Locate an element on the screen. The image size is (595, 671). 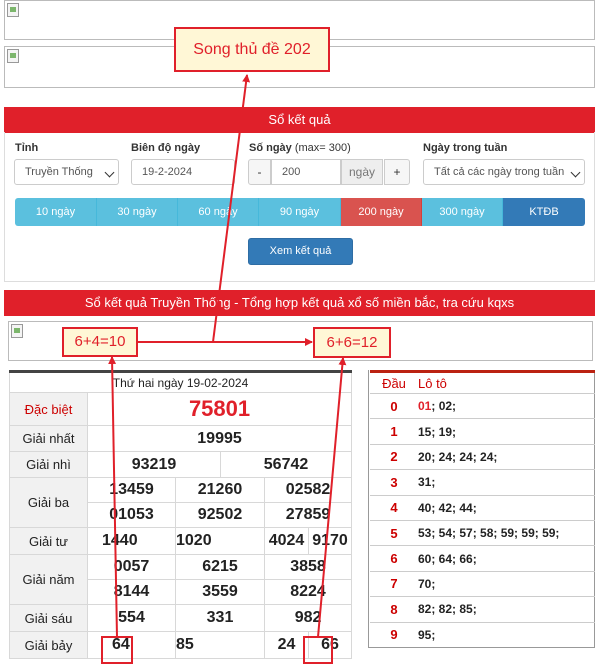
arrow-to-top-note is located at coordinates (231, 208).